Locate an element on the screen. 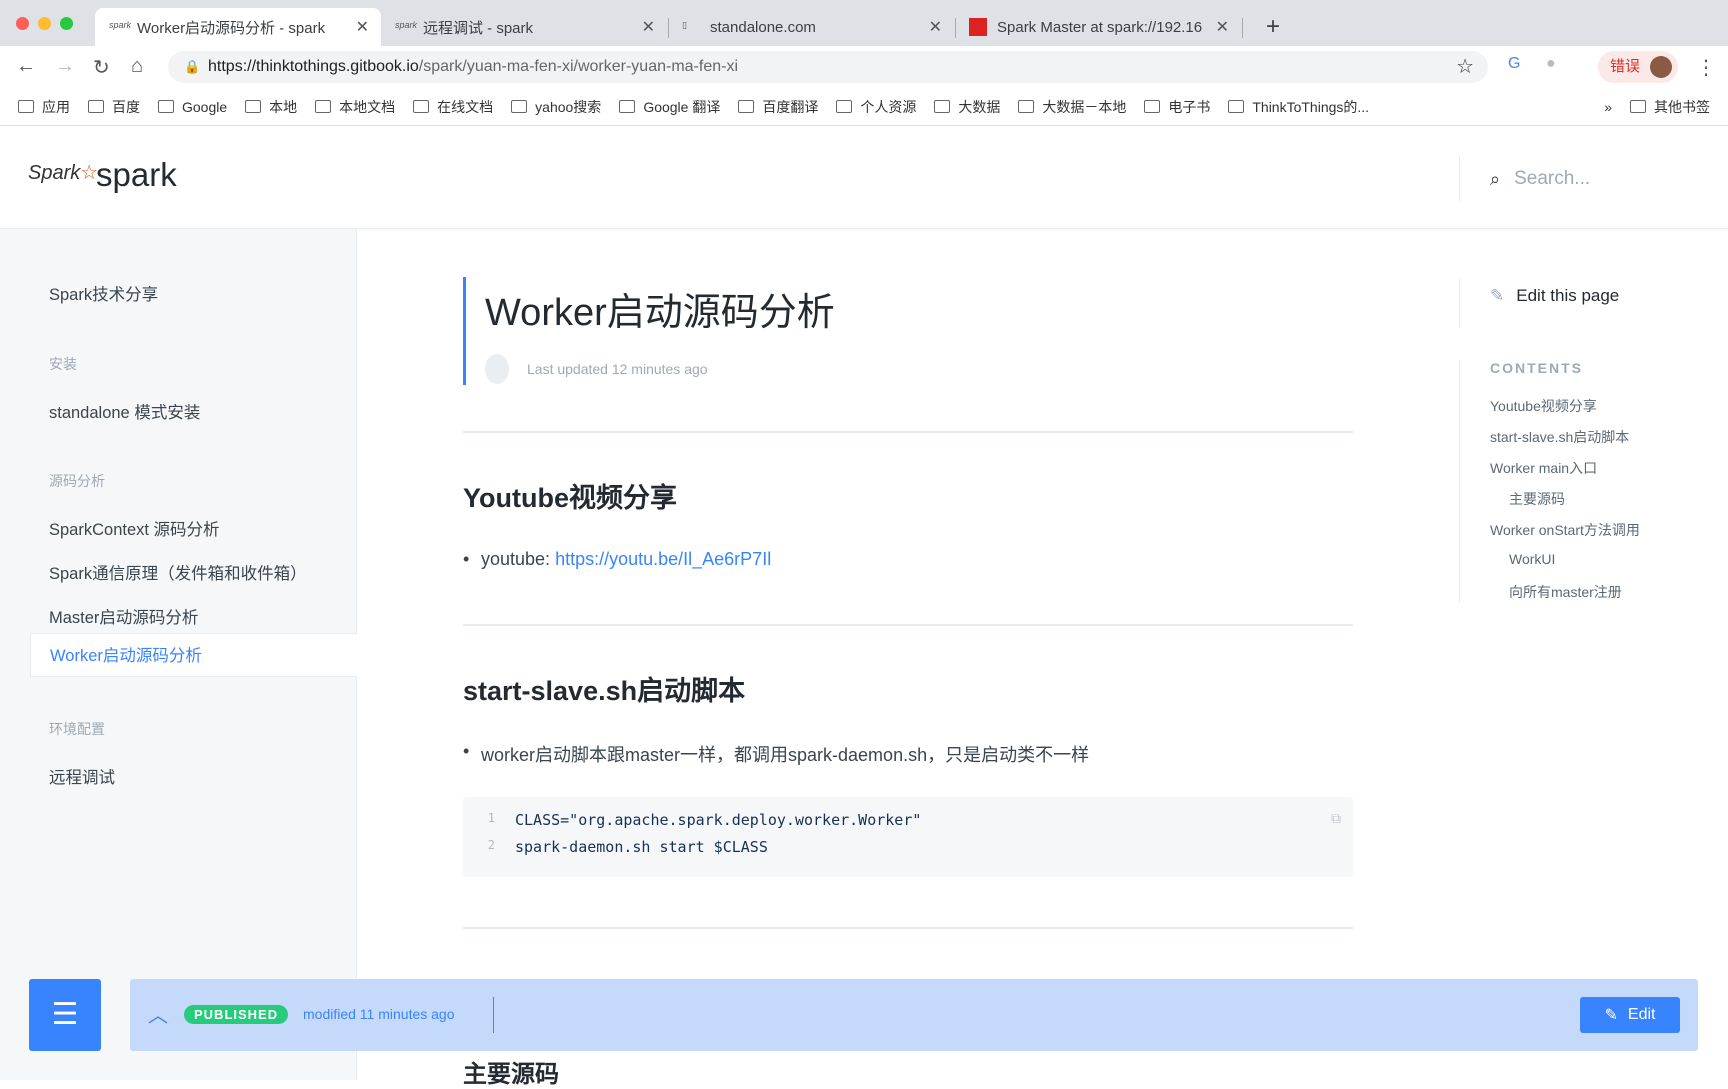 This screenshot has width=1728, height=1089. bookmark-item: 本地 is located at coordinates (271, 107).